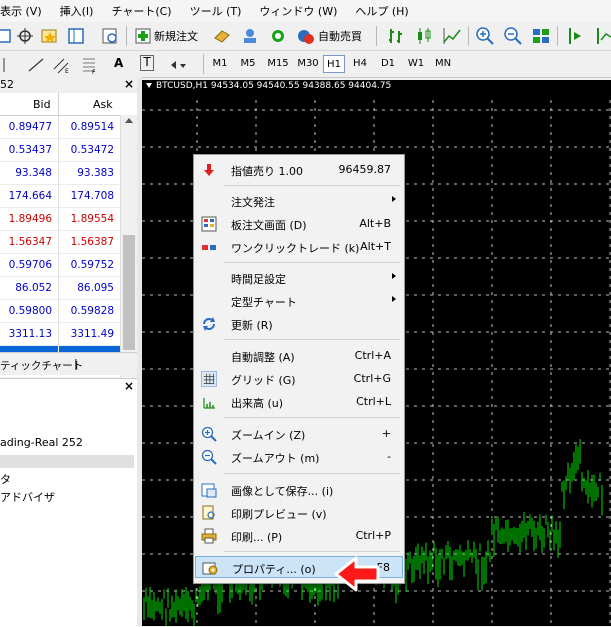 Image resolution: width=611 pixels, height=627 pixels. Describe the element at coordinates (424, 36) in the screenshot. I see `candlestick-icon` at that location.